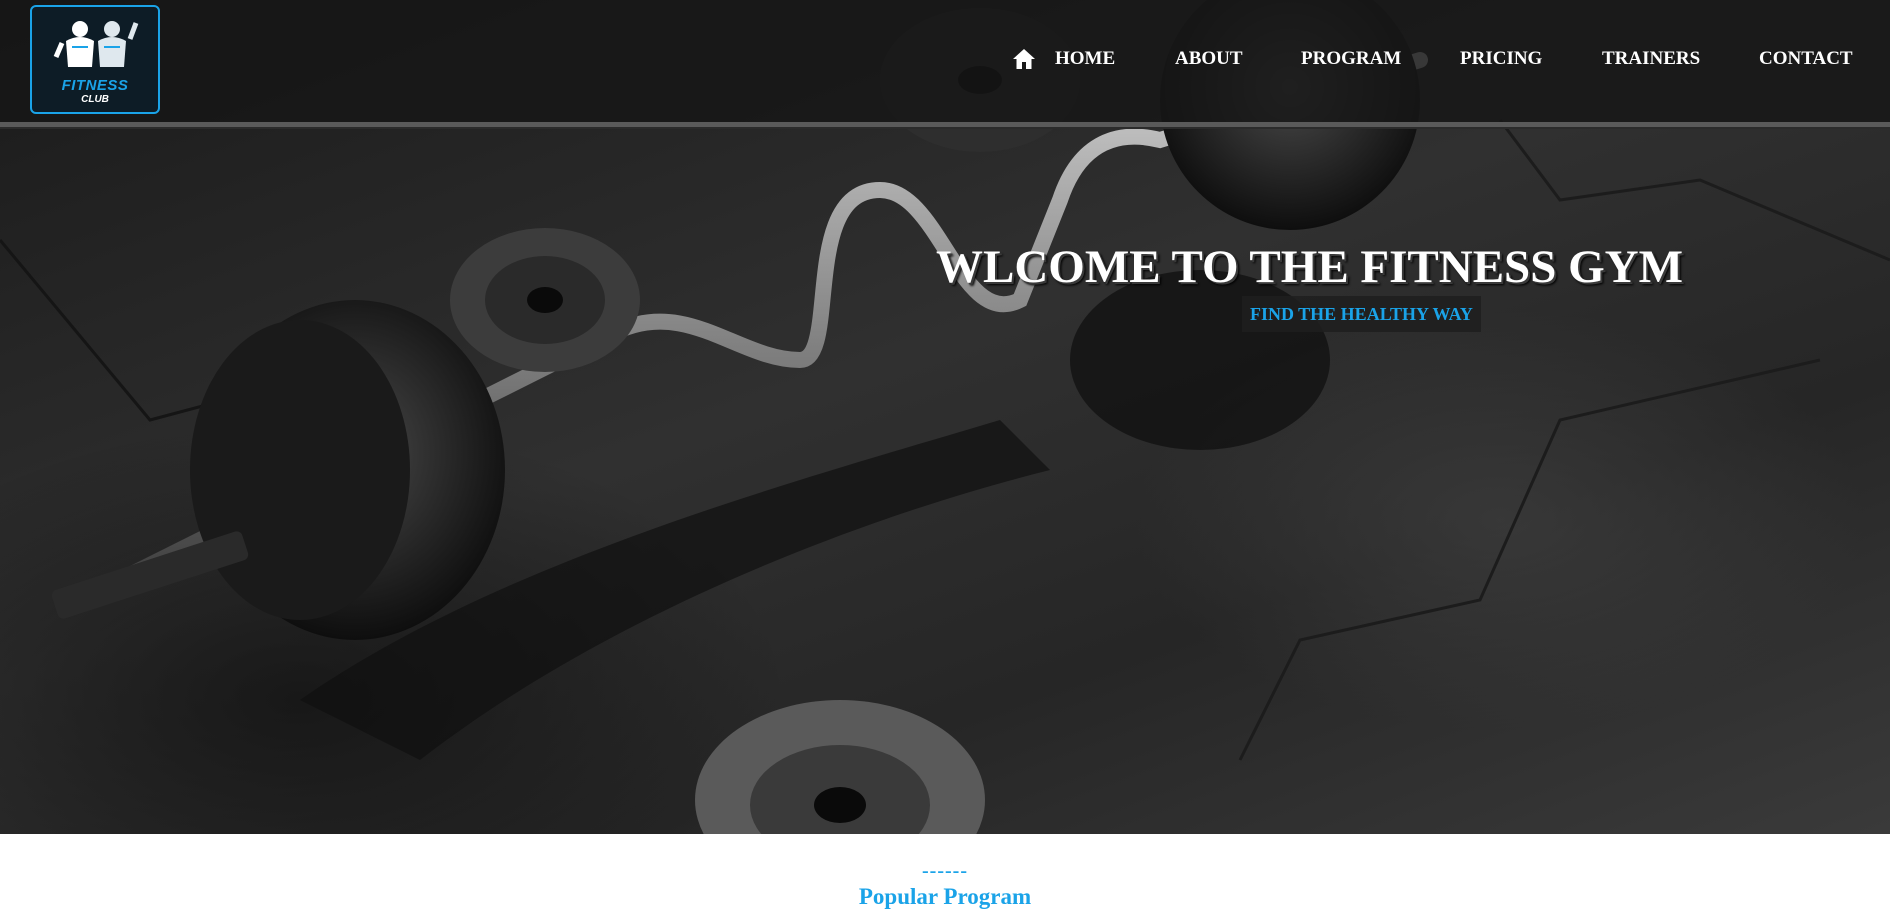 Image resolution: width=1890 pixels, height=918 pixels. Describe the element at coordinates (1651, 59) in the screenshot. I see `nav-trainers: TRAINERS` at that location.